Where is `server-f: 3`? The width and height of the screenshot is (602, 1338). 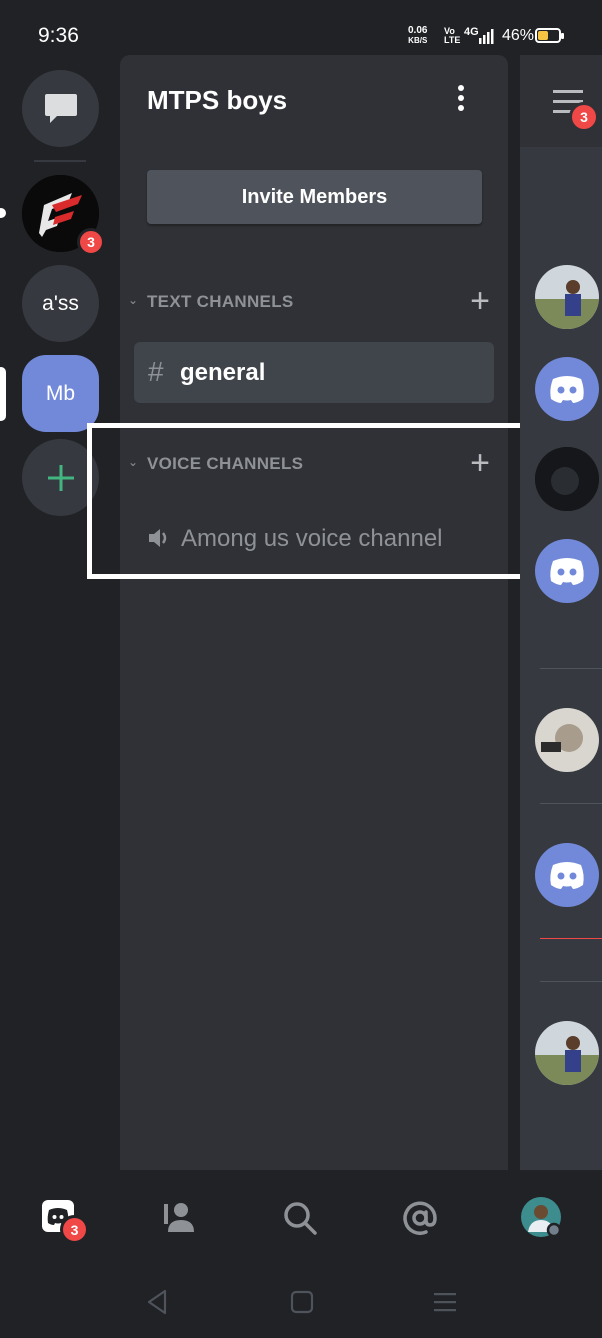
server-f: 3 is located at coordinates (63, 215).